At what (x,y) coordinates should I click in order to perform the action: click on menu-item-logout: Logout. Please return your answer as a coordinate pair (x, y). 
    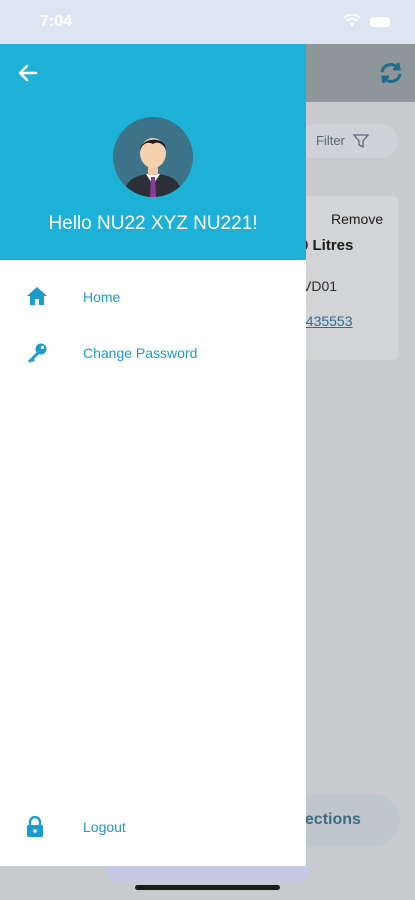
    Looking at the image, I should click on (153, 827).